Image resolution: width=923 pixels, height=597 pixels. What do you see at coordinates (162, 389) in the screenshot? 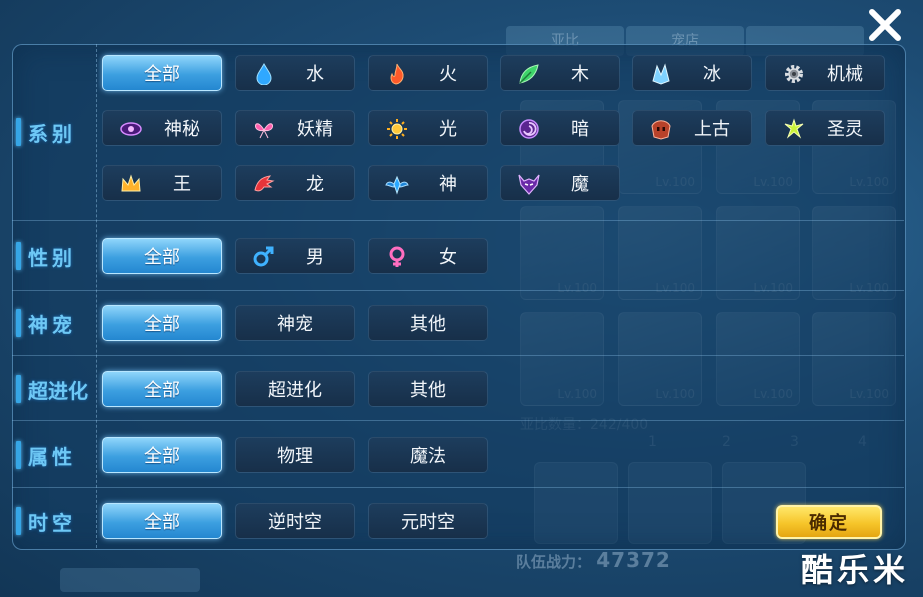
I see `super-evolution-option-all: 全部` at bounding box center [162, 389].